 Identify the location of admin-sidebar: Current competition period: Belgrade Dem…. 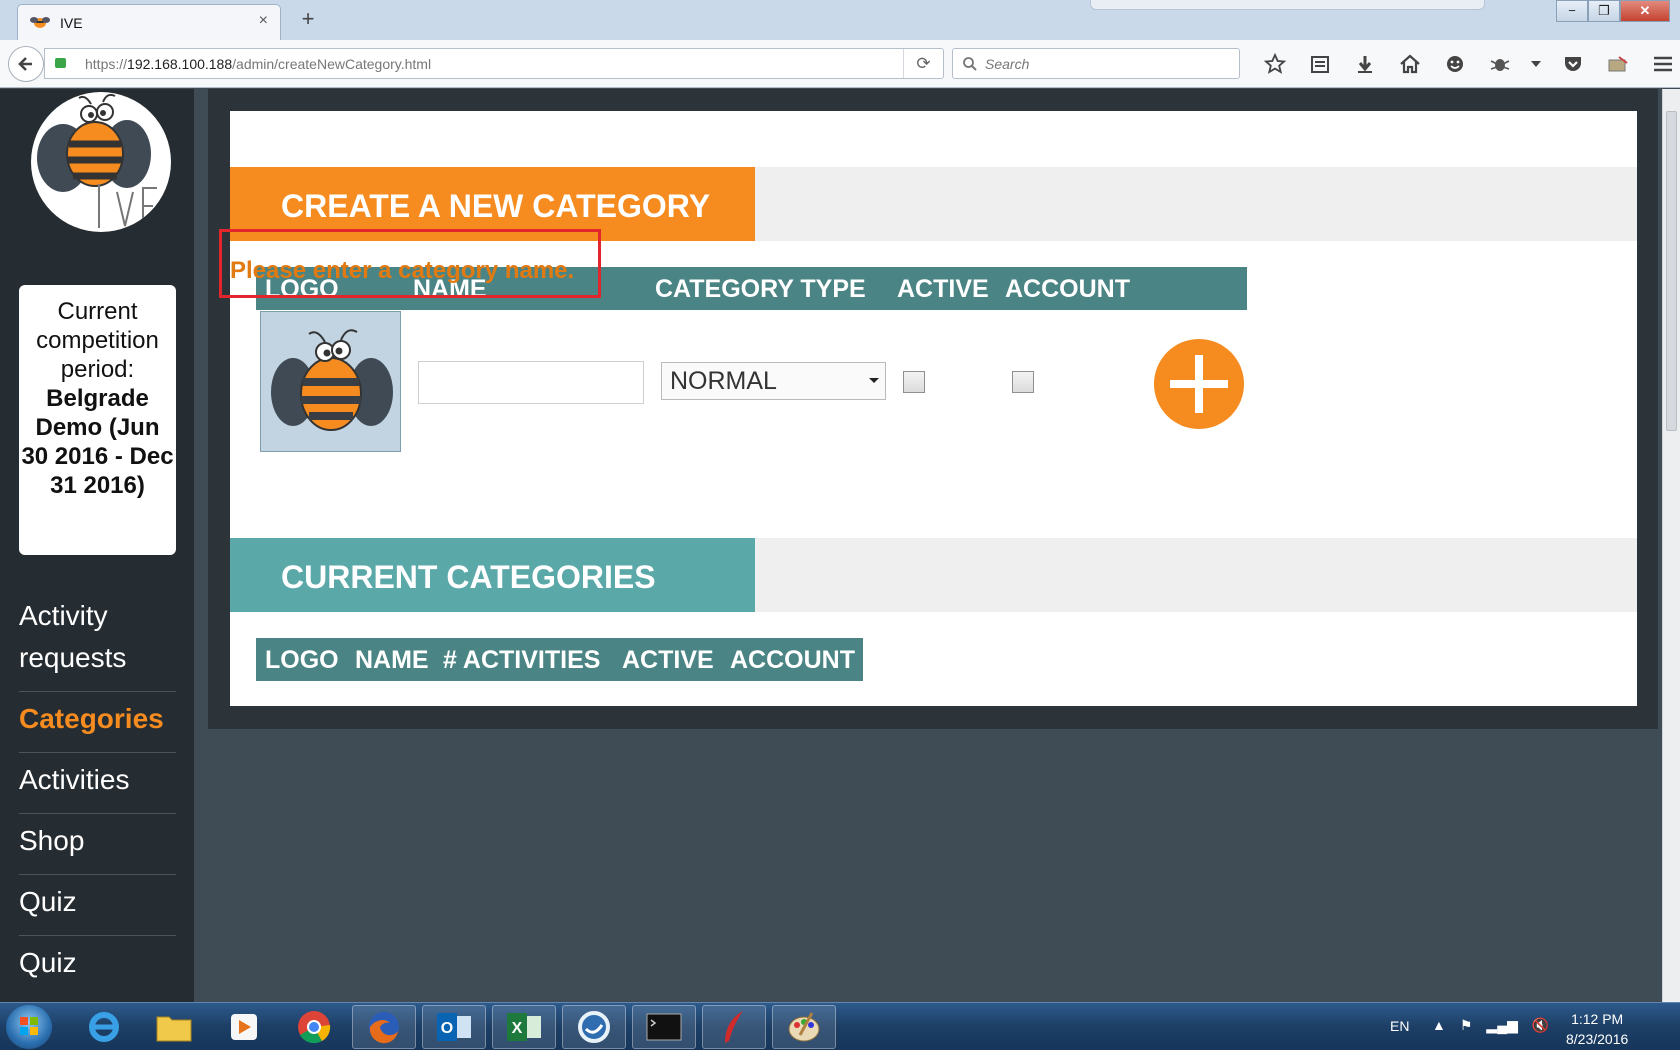
(97, 545).